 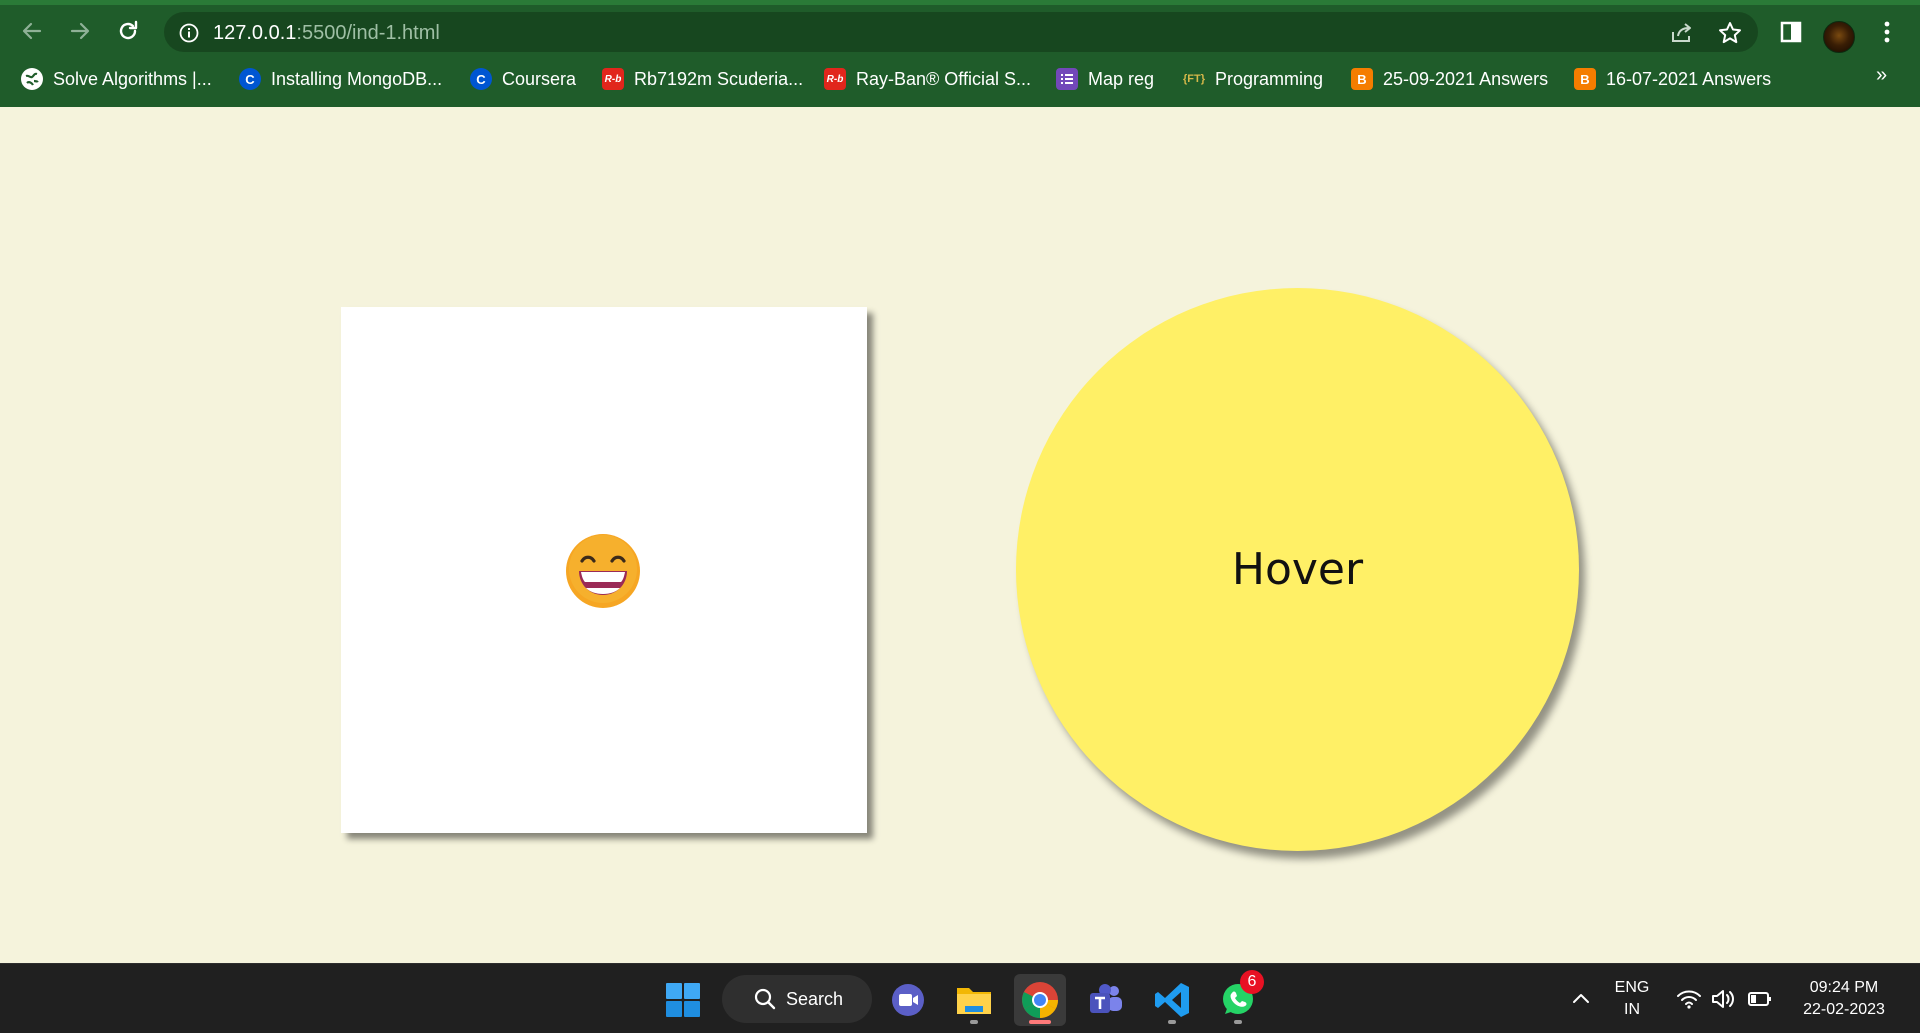 I want to click on forward-button, so click(x=80, y=31).